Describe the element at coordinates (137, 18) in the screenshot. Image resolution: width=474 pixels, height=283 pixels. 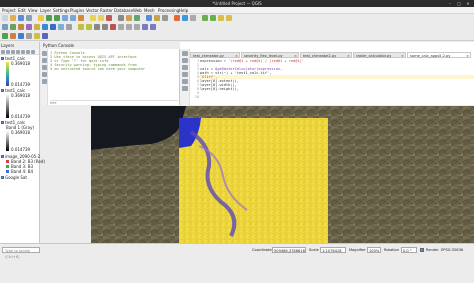
I see `python-console-icon` at that location.